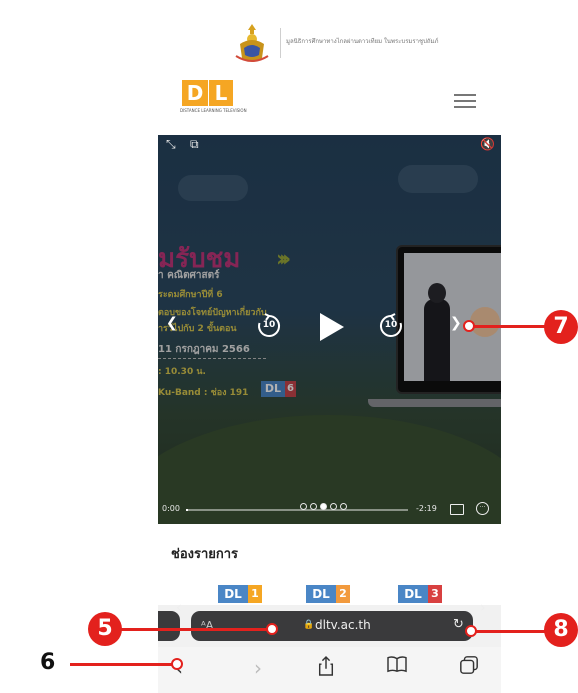 The width and height of the screenshot is (578, 693). Describe the element at coordinates (213, 110) in the screenshot. I see `logo-caption: DISTANCE LEARNING TELEVISION` at that location.